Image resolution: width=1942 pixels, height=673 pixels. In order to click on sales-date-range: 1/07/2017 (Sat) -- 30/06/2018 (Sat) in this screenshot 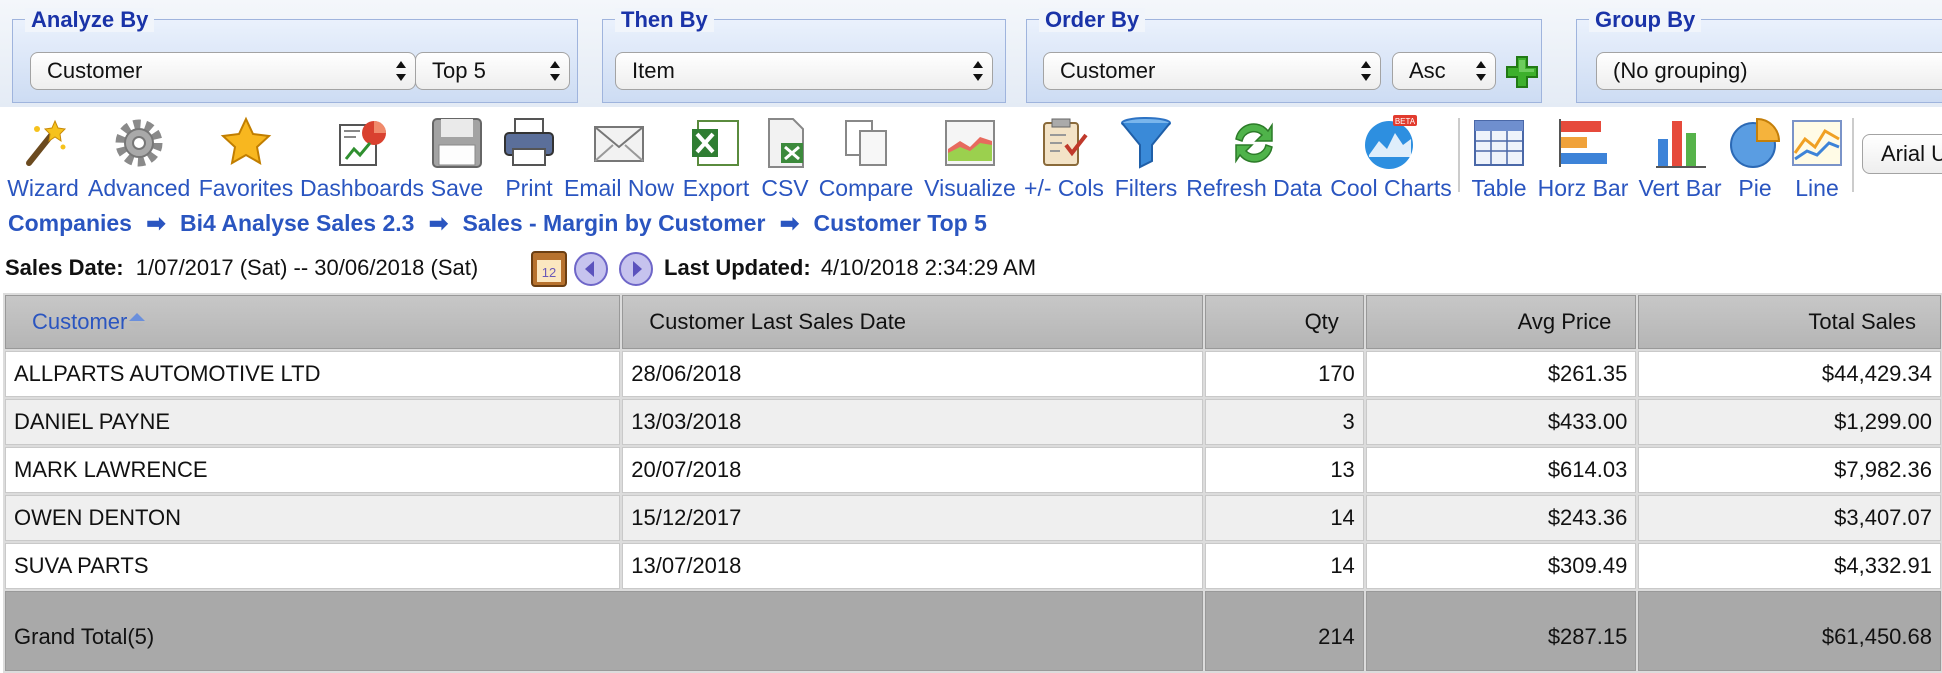, I will do `click(307, 267)`.